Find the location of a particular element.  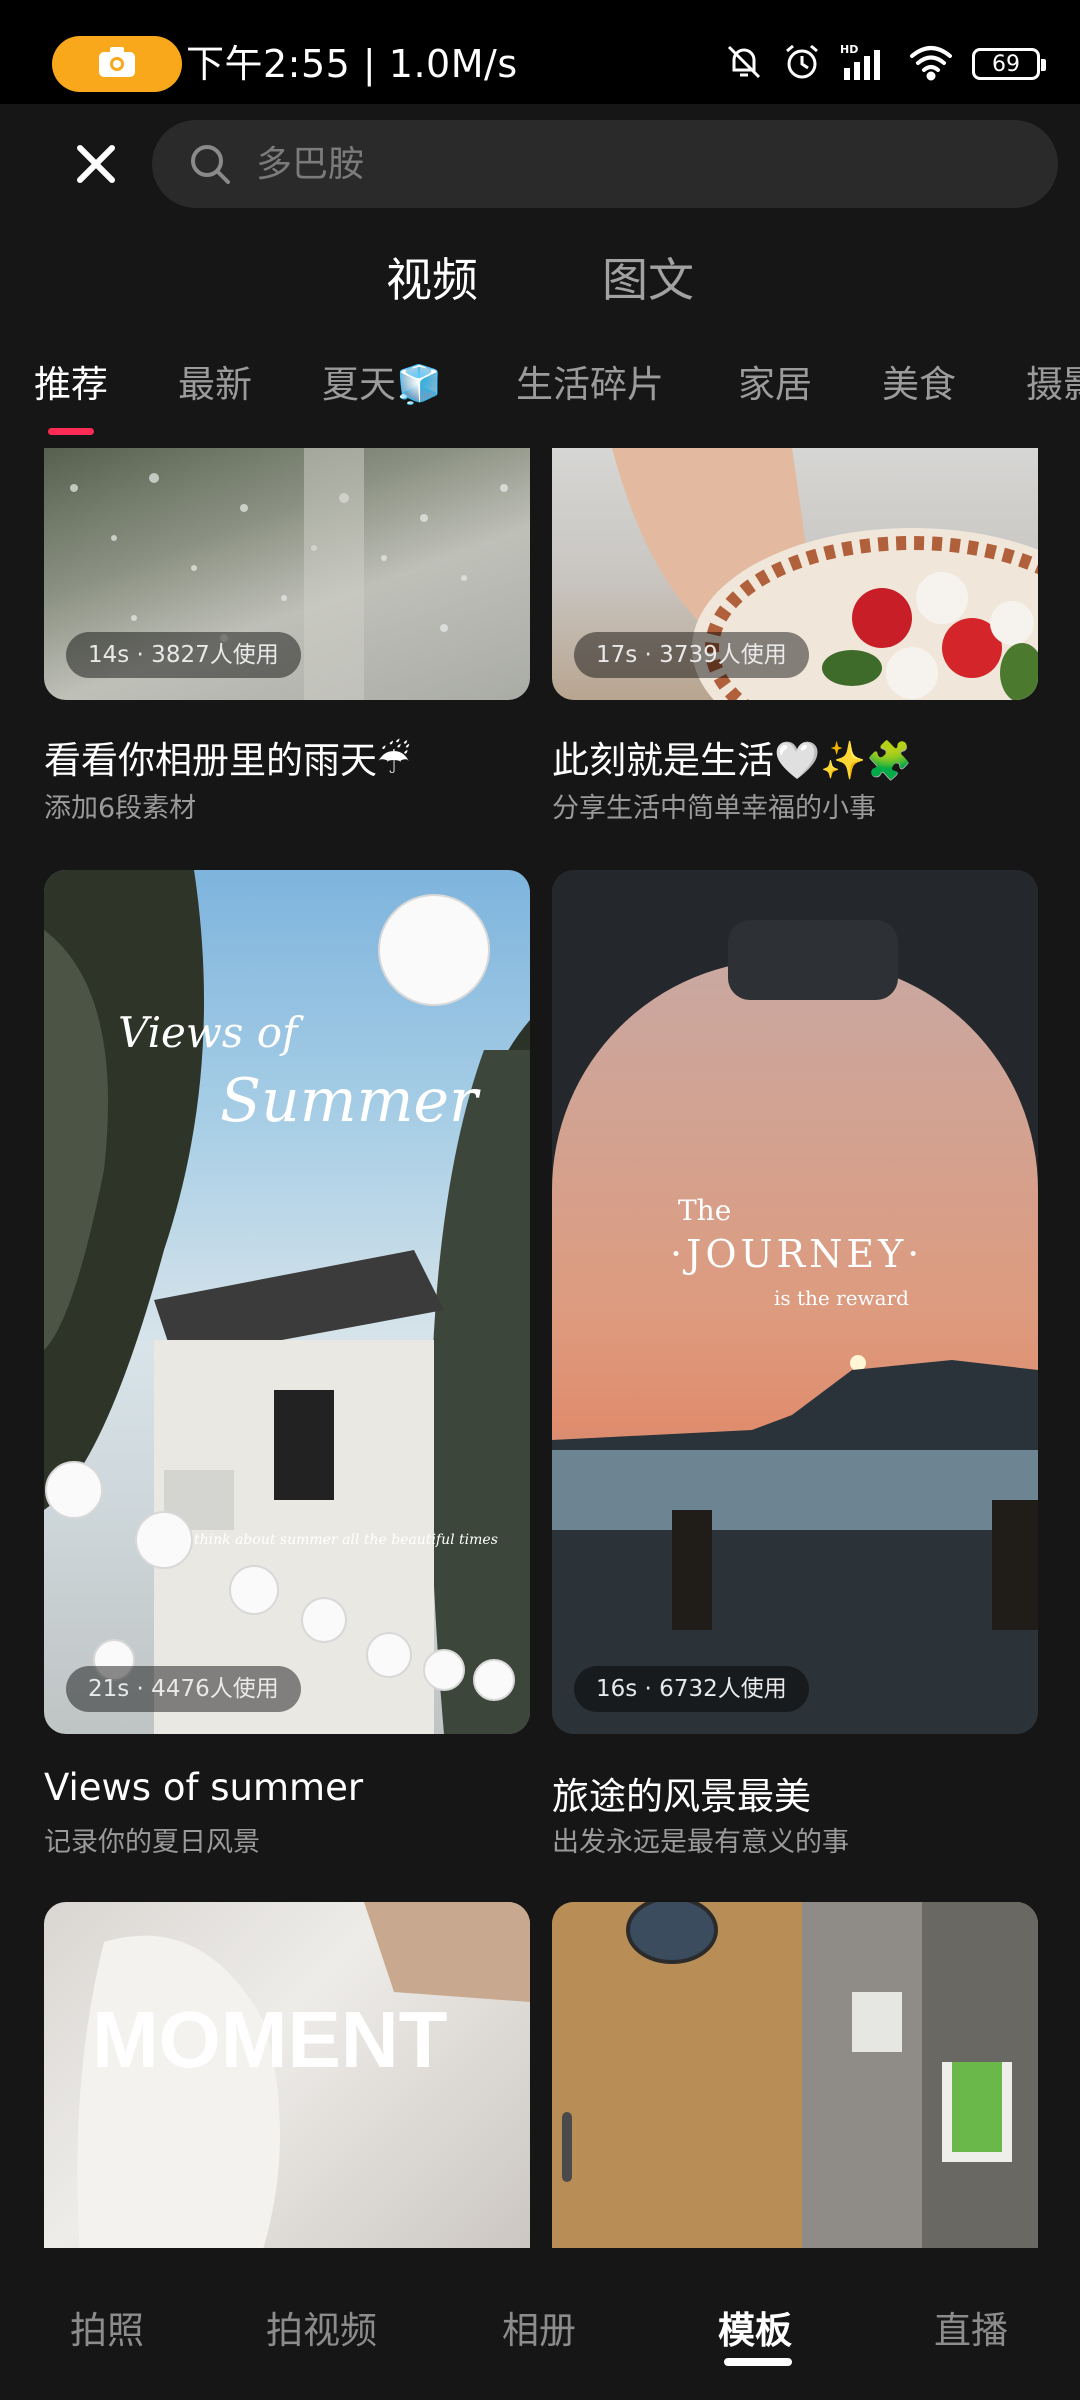

usage-badge: 14s · 3827人使用 is located at coordinates (183, 655).